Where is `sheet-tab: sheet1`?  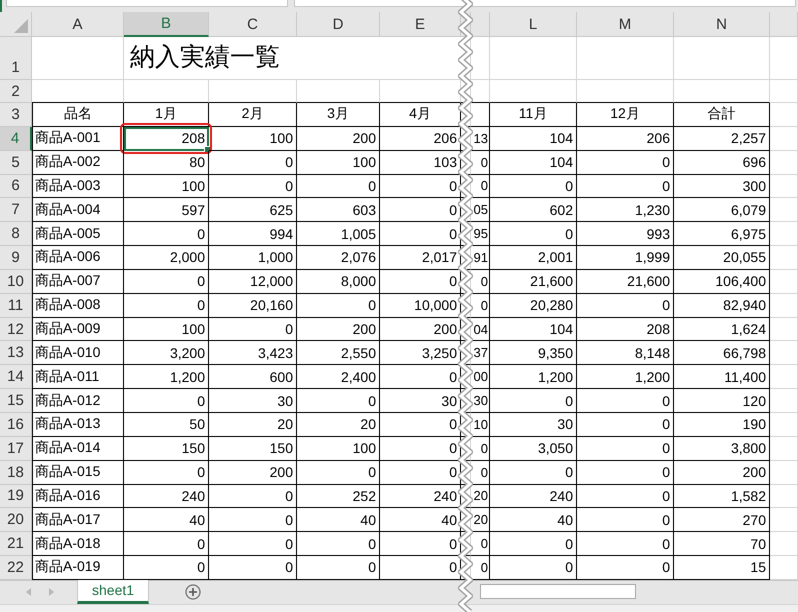
sheet-tab: sheet1 is located at coordinates (113, 592).